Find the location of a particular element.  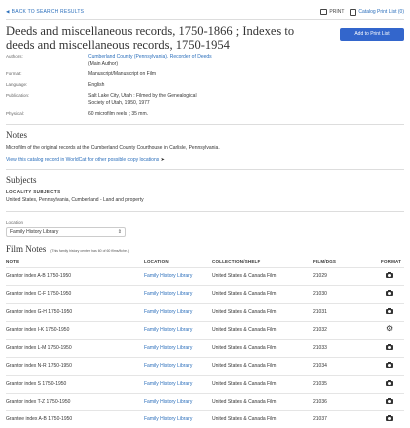

film-note: Grantor index G-H 1750-1950 is located at coordinates (39, 312).